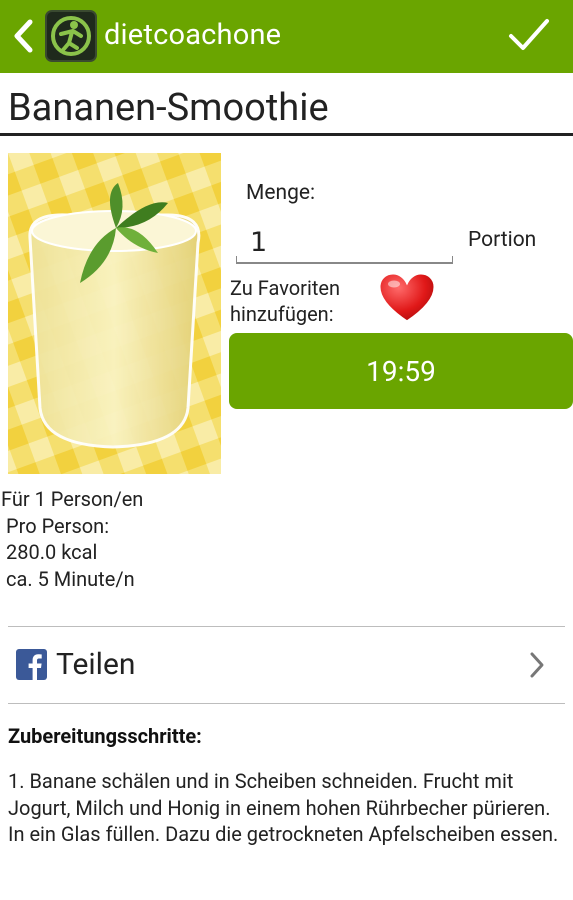  I want to click on back-chevron-icon, so click(24, 36).